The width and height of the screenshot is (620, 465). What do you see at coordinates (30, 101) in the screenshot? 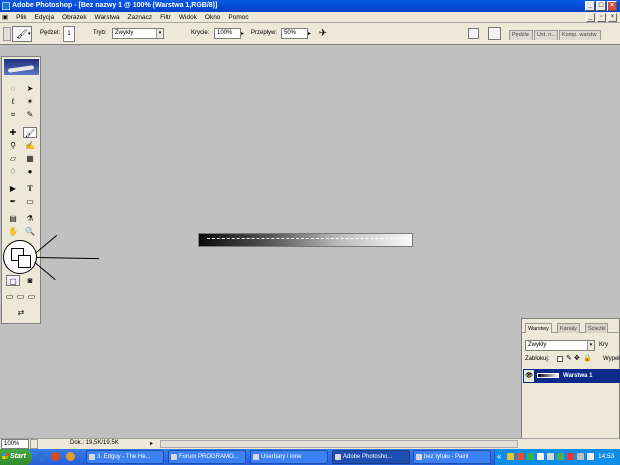
I see `magic-wand-tool-icon: ✶` at bounding box center [30, 101].